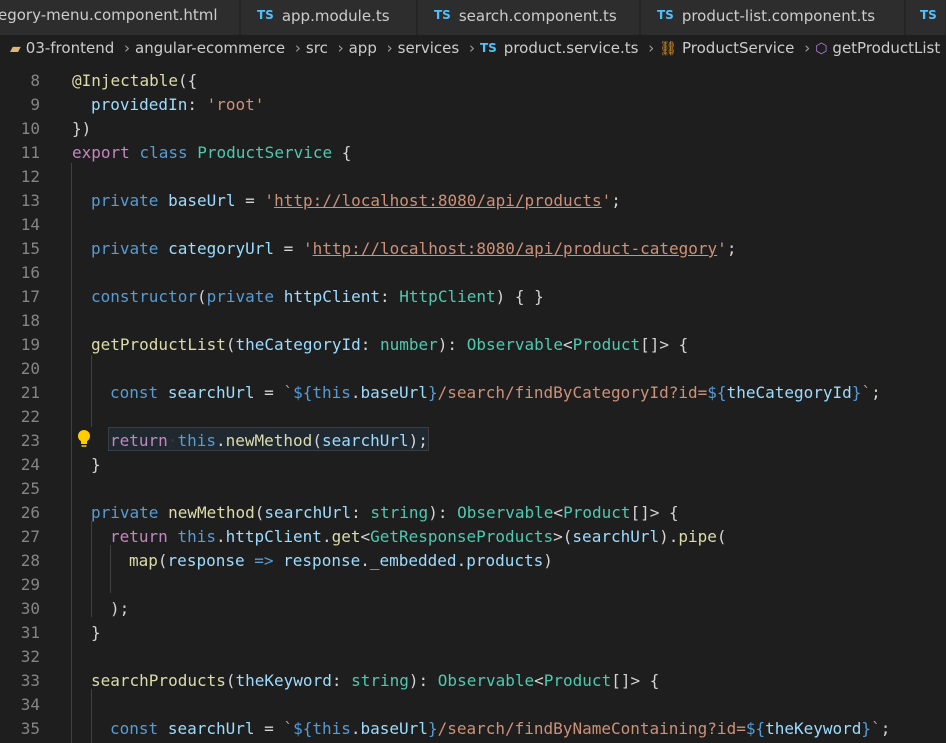  What do you see at coordinates (30, 728) in the screenshot?
I see `line-number: 35` at bounding box center [30, 728].